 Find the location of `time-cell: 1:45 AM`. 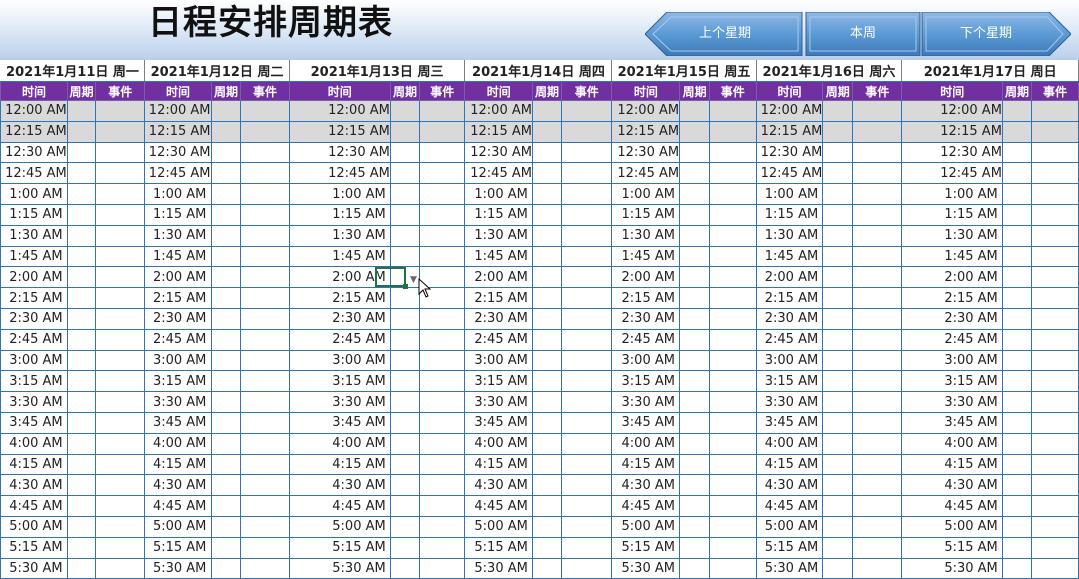

time-cell: 1:45 AM is located at coordinates (789, 256).